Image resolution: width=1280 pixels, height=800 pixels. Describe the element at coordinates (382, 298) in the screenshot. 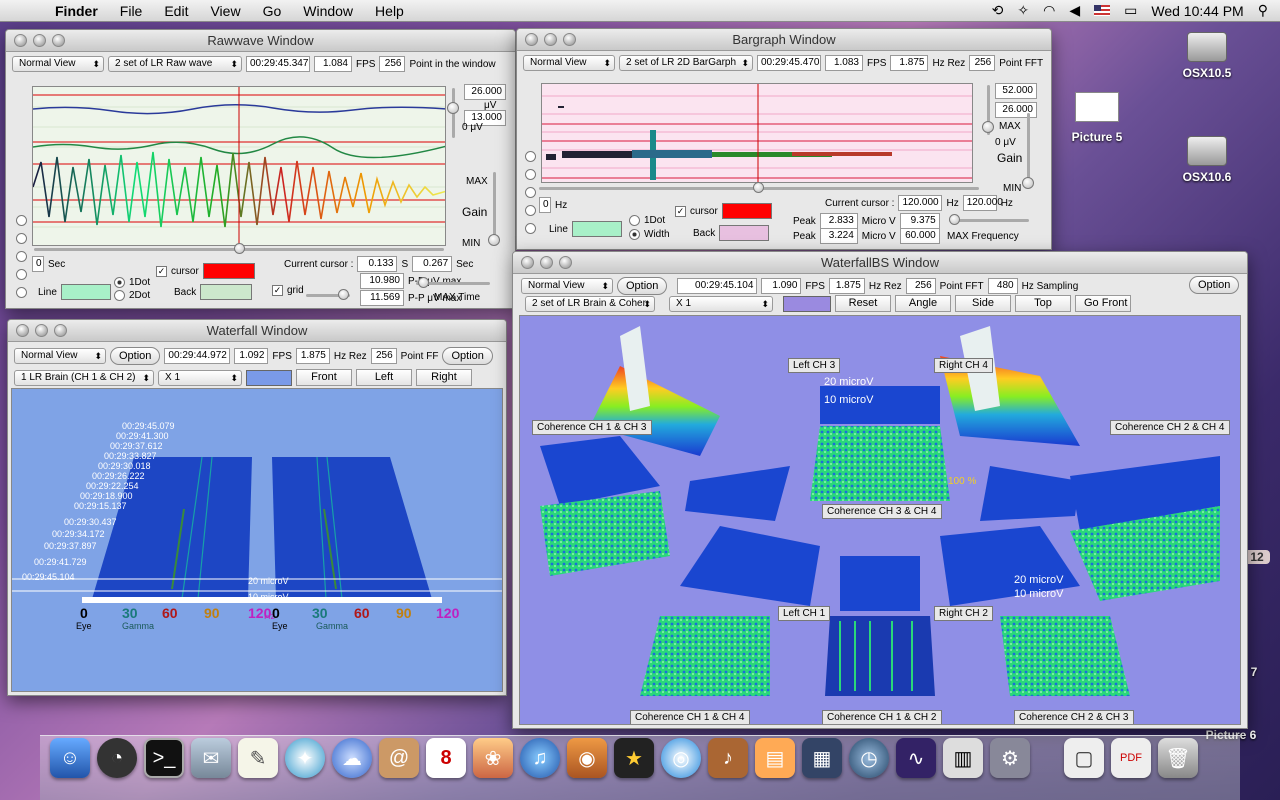

I see `rawwave-pp2-field: 11.569` at that location.